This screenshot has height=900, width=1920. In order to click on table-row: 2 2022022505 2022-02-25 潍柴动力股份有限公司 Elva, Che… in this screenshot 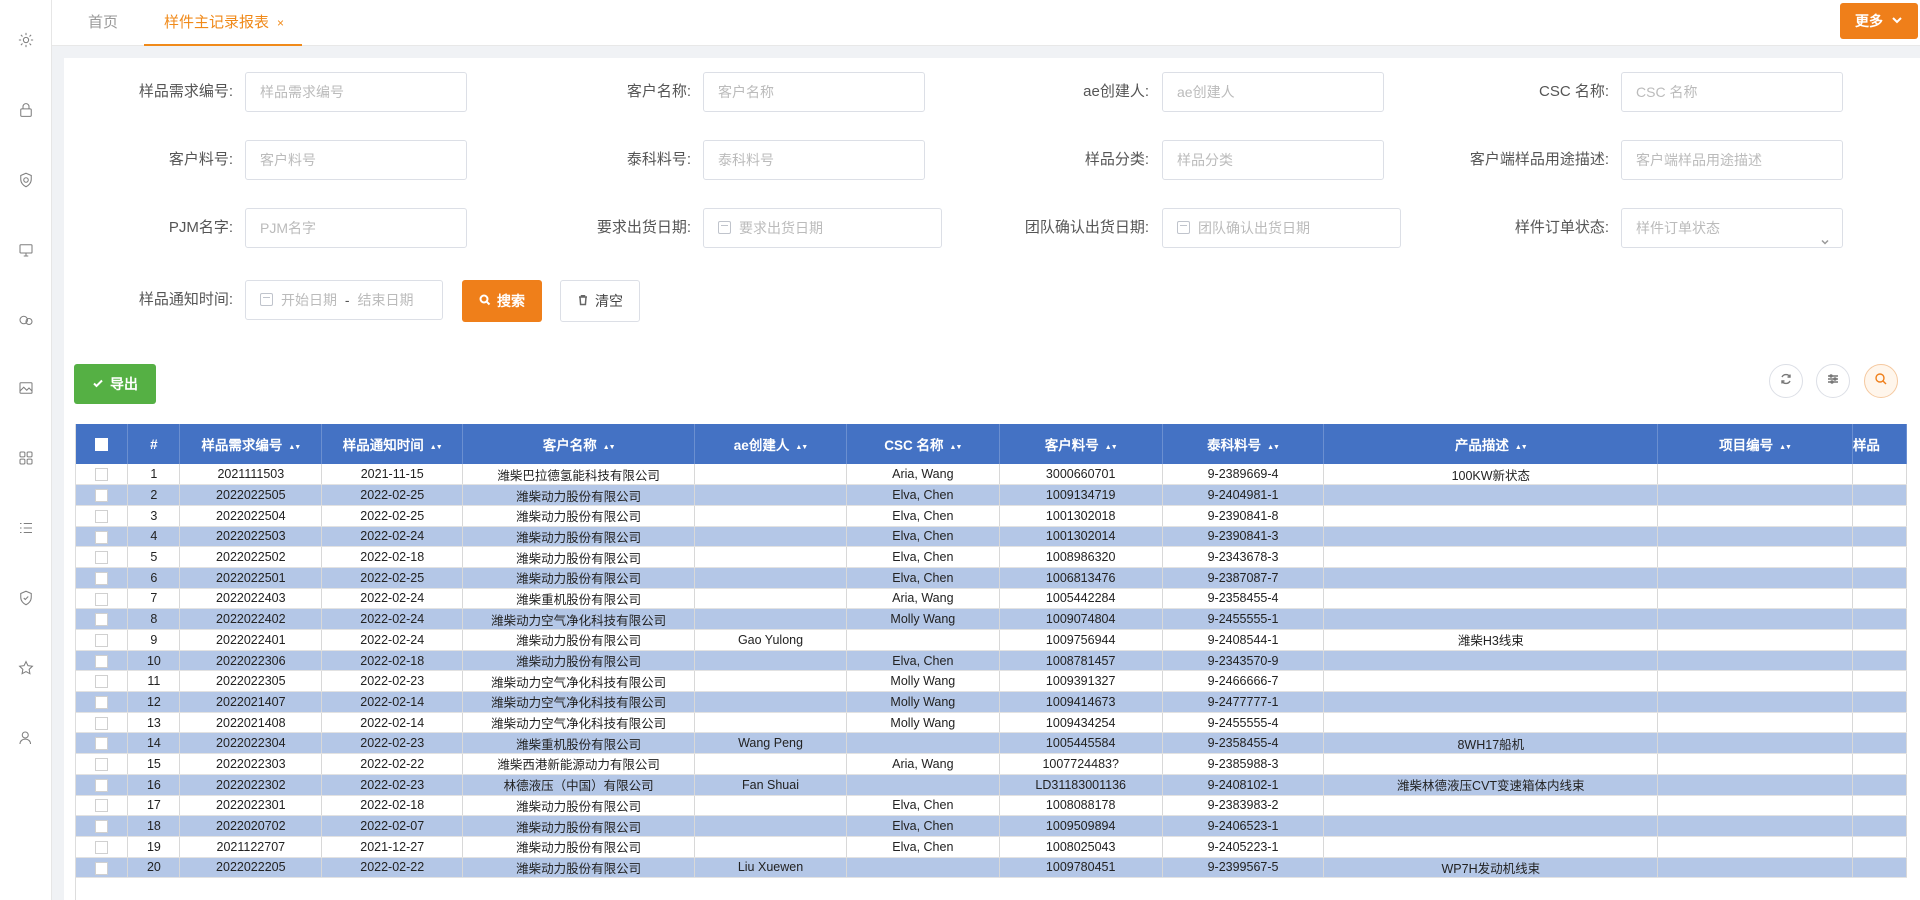, I will do `click(991, 495)`.